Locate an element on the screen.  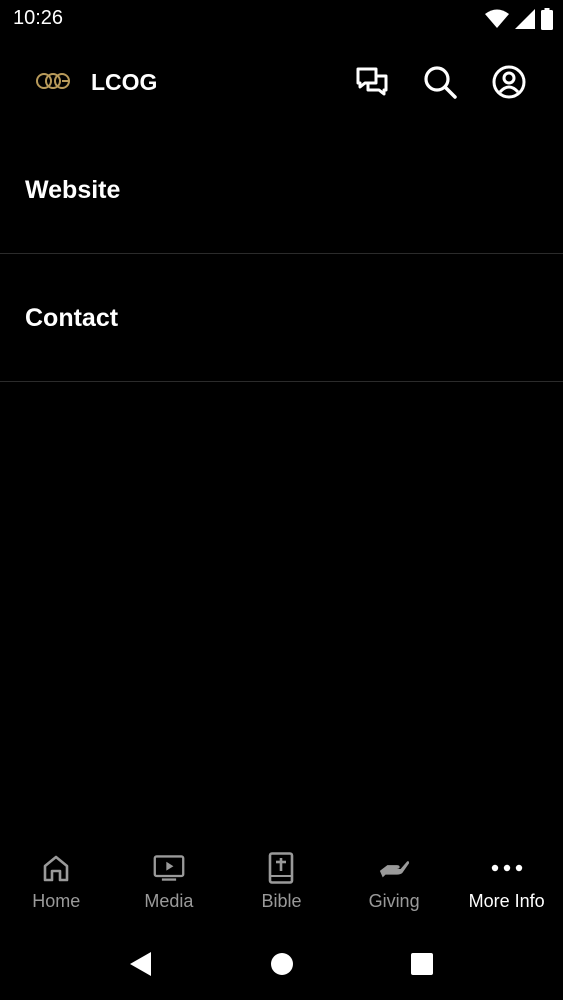
recents-square-icon is located at coordinates (422, 964).